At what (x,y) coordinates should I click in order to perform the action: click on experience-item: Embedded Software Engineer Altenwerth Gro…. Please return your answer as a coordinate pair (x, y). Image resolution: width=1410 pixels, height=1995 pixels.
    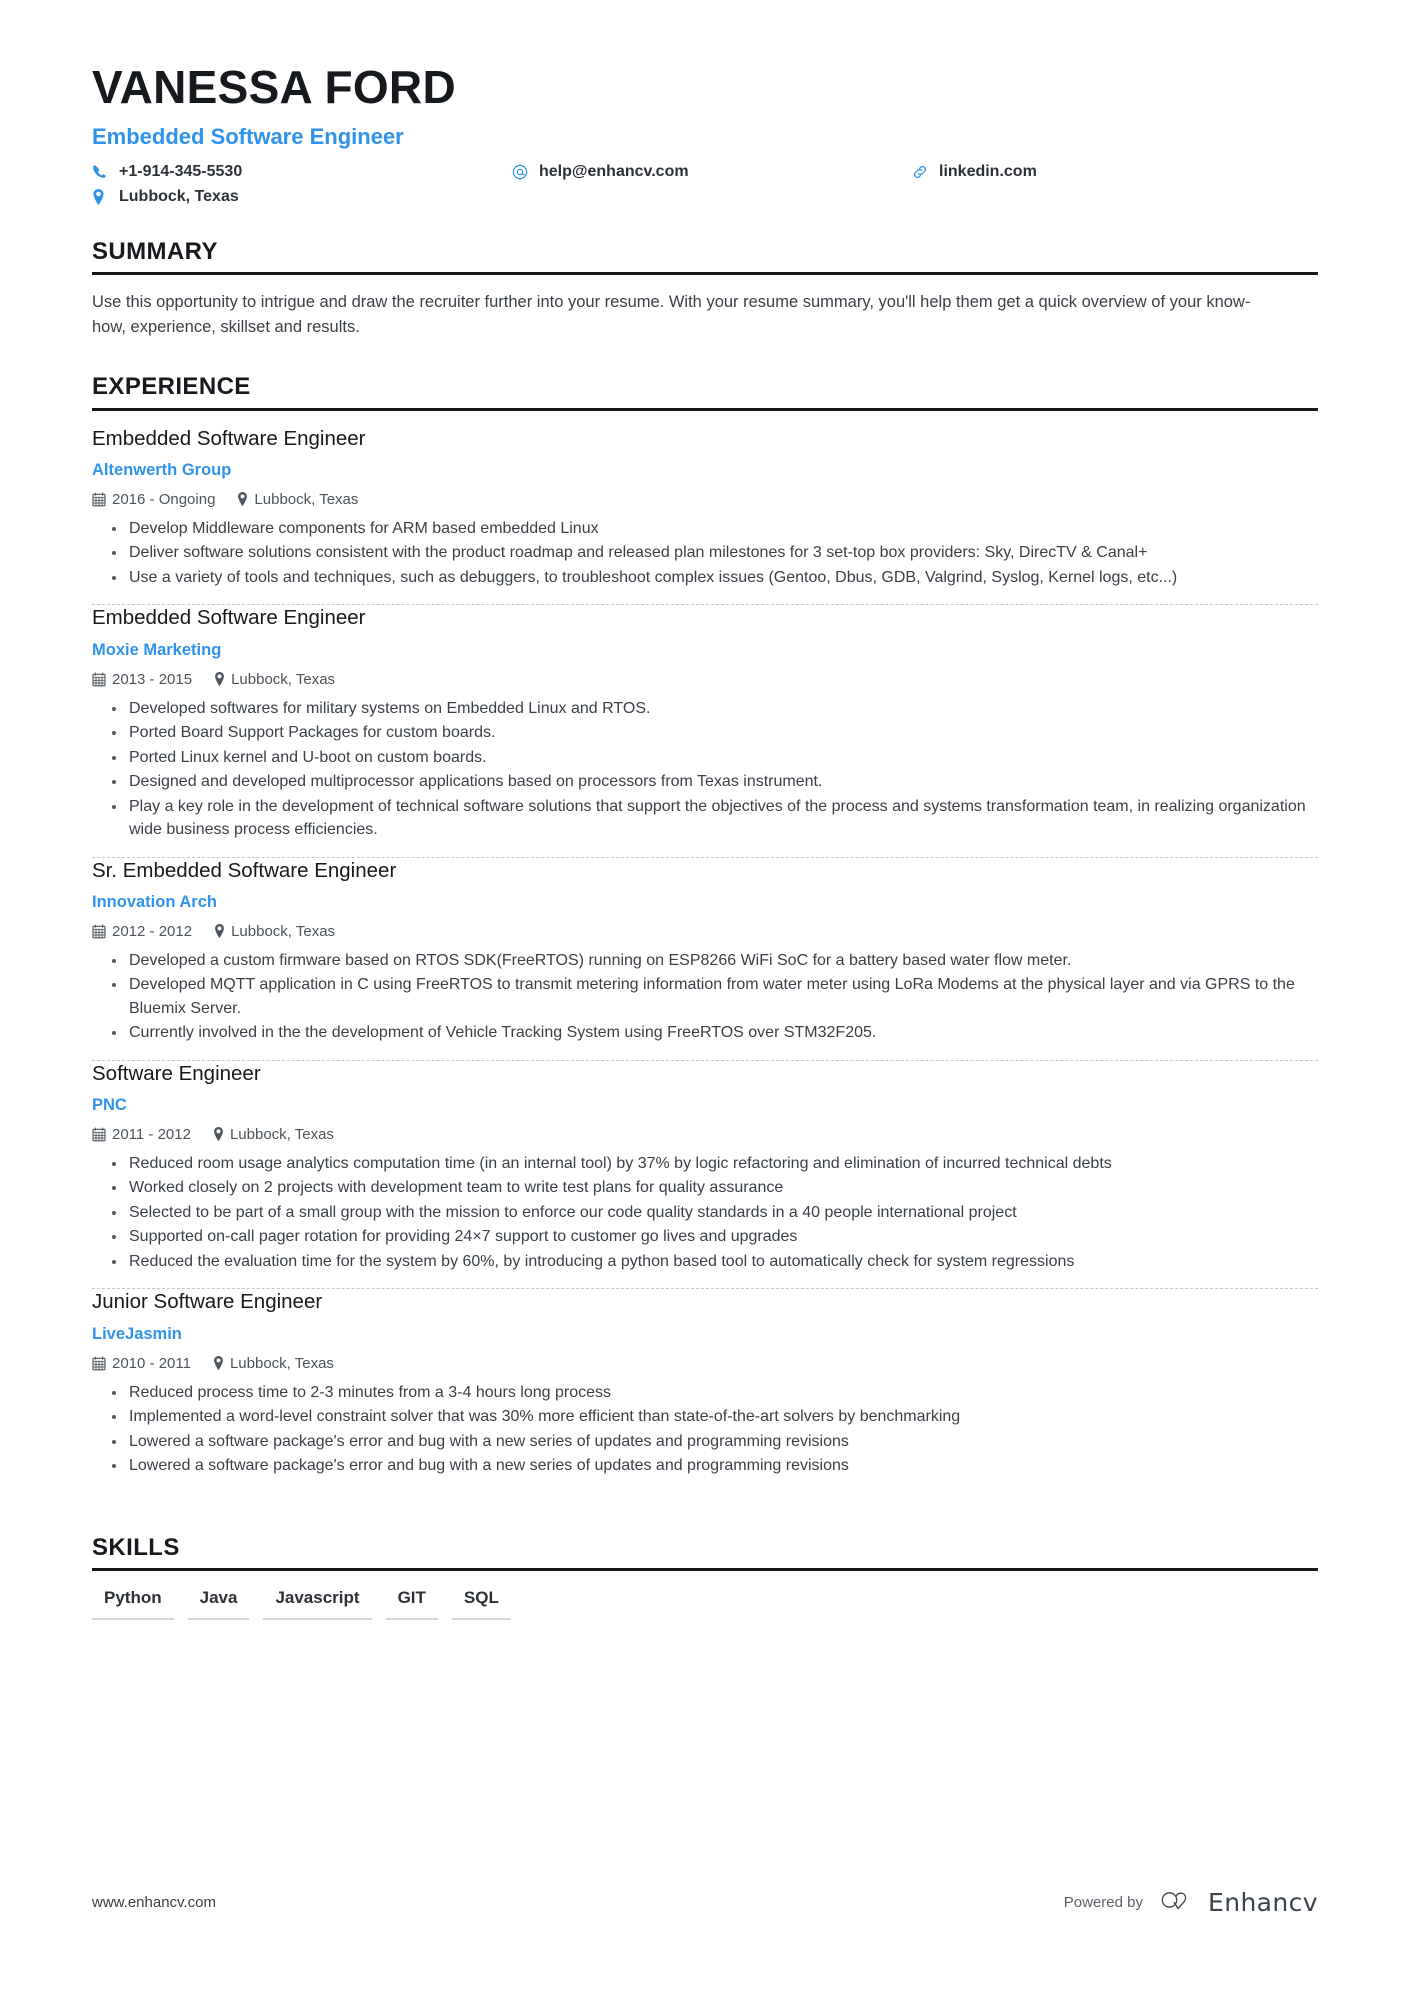
    Looking at the image, I should click on (705, 515).